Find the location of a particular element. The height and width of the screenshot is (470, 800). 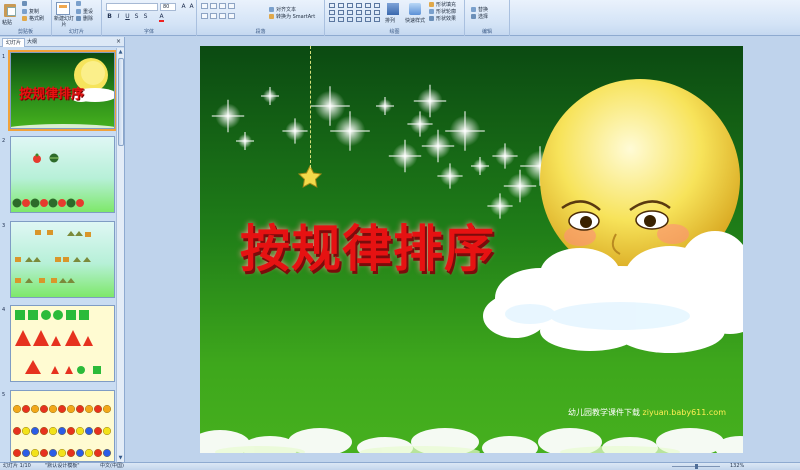

thumbnail-number: 5 is located at coordinates (4, 395).